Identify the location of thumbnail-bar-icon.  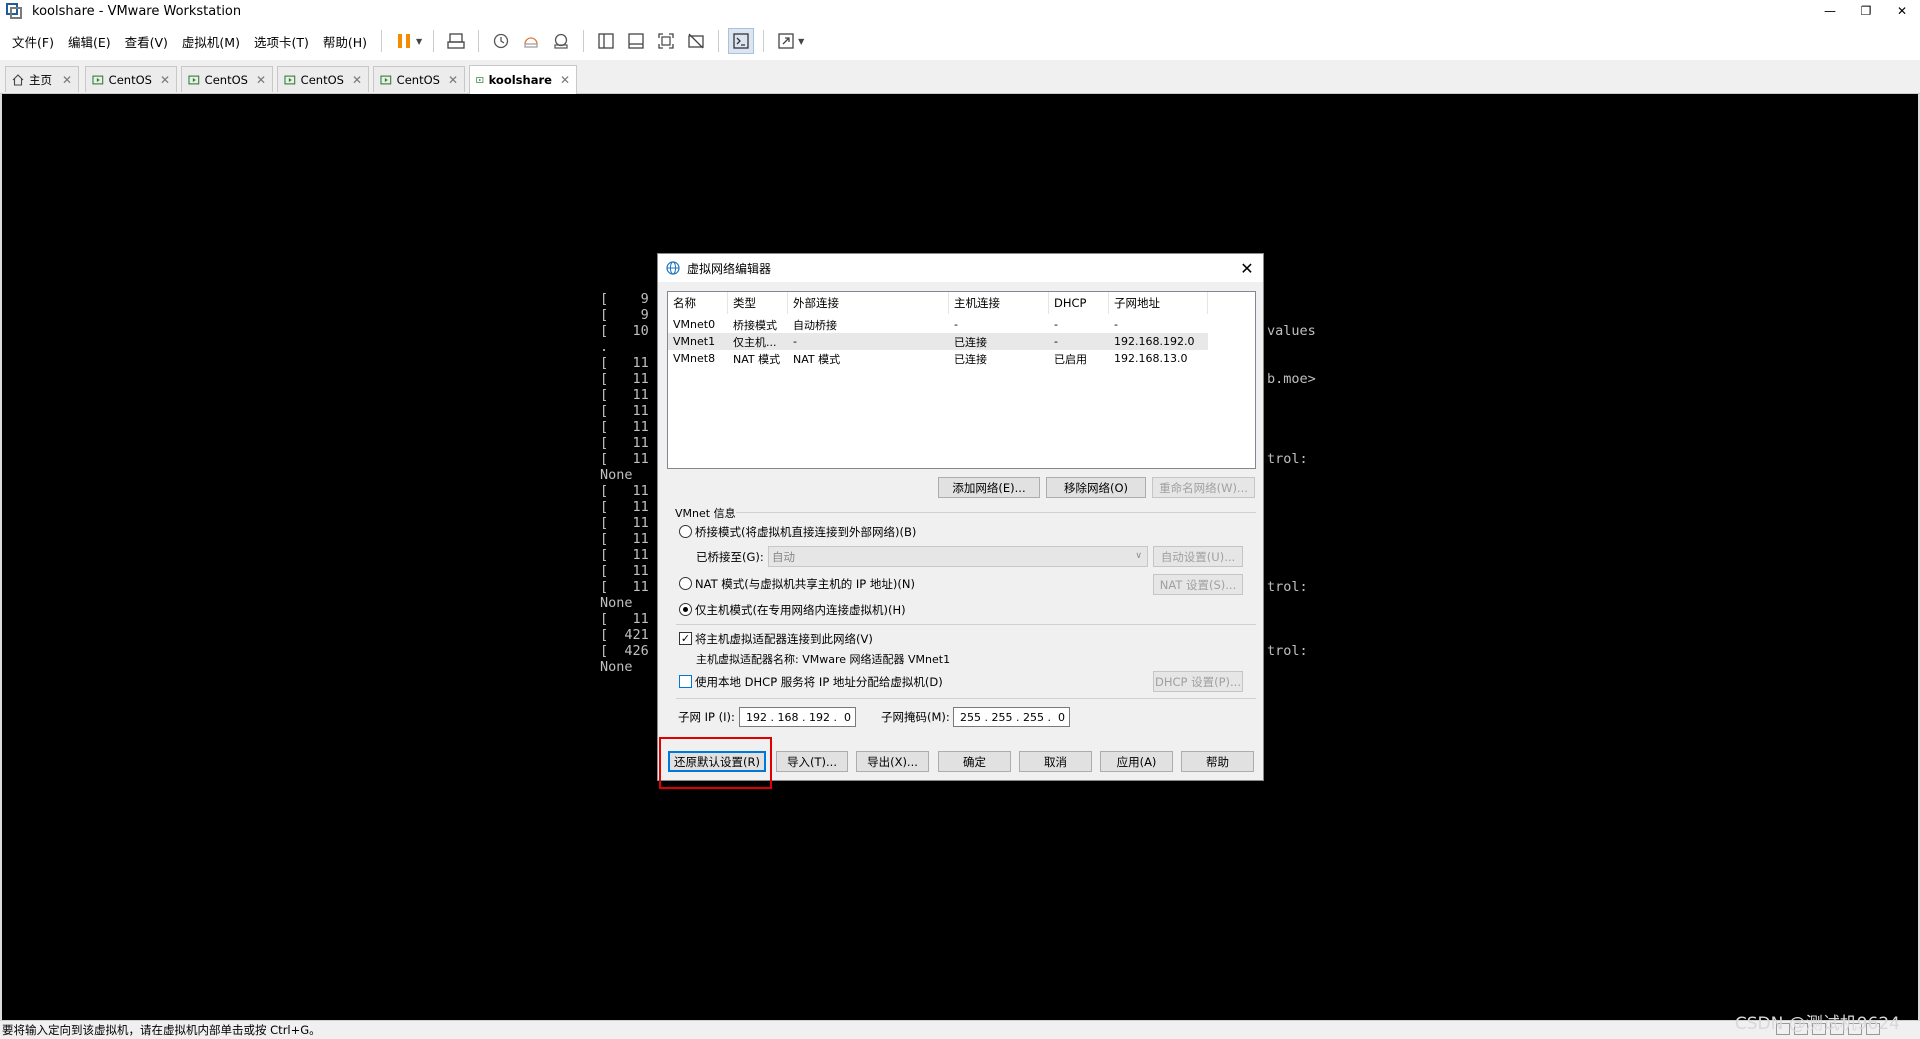
(636, 41).